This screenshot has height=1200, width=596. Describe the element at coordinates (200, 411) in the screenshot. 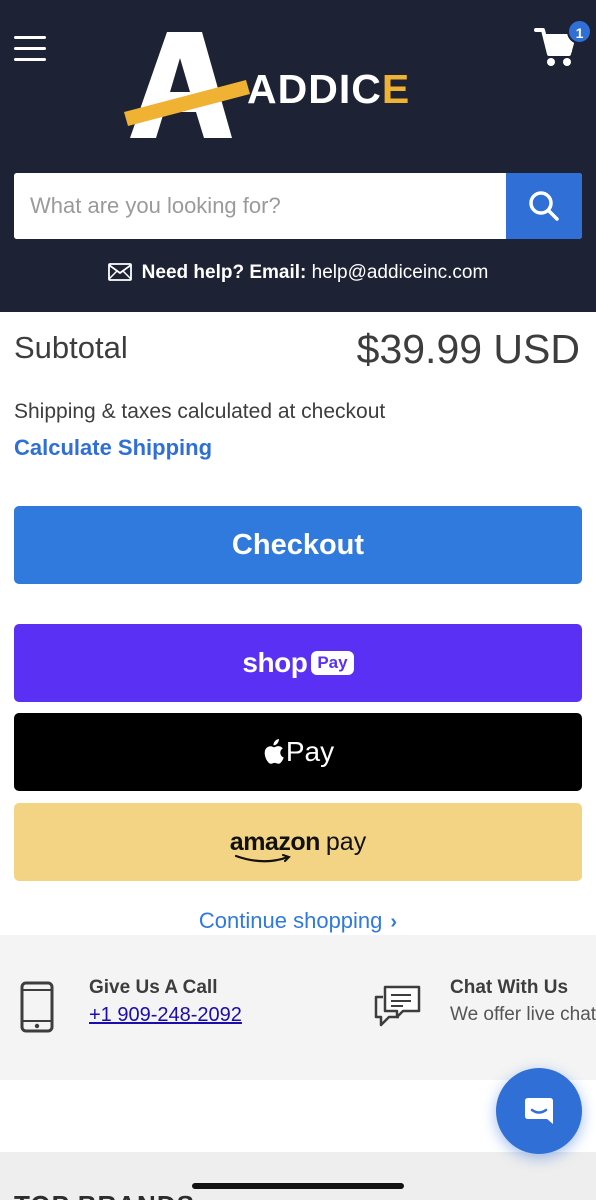

I see `shipping-note: Shipping & taxes calculated at checkout` at that location.